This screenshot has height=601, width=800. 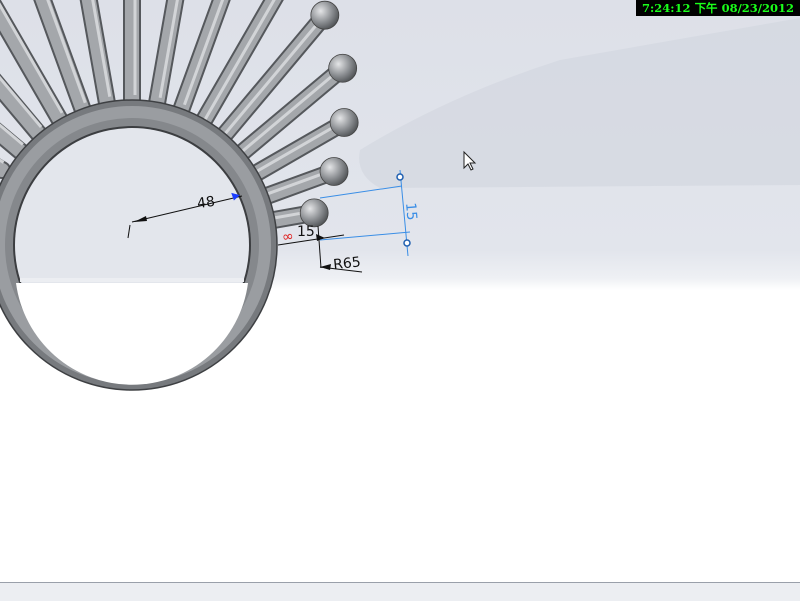 What do you see at coordinates (400, 591) in the screenshot?
I see `status-bar` at bounding box center [400, 591].